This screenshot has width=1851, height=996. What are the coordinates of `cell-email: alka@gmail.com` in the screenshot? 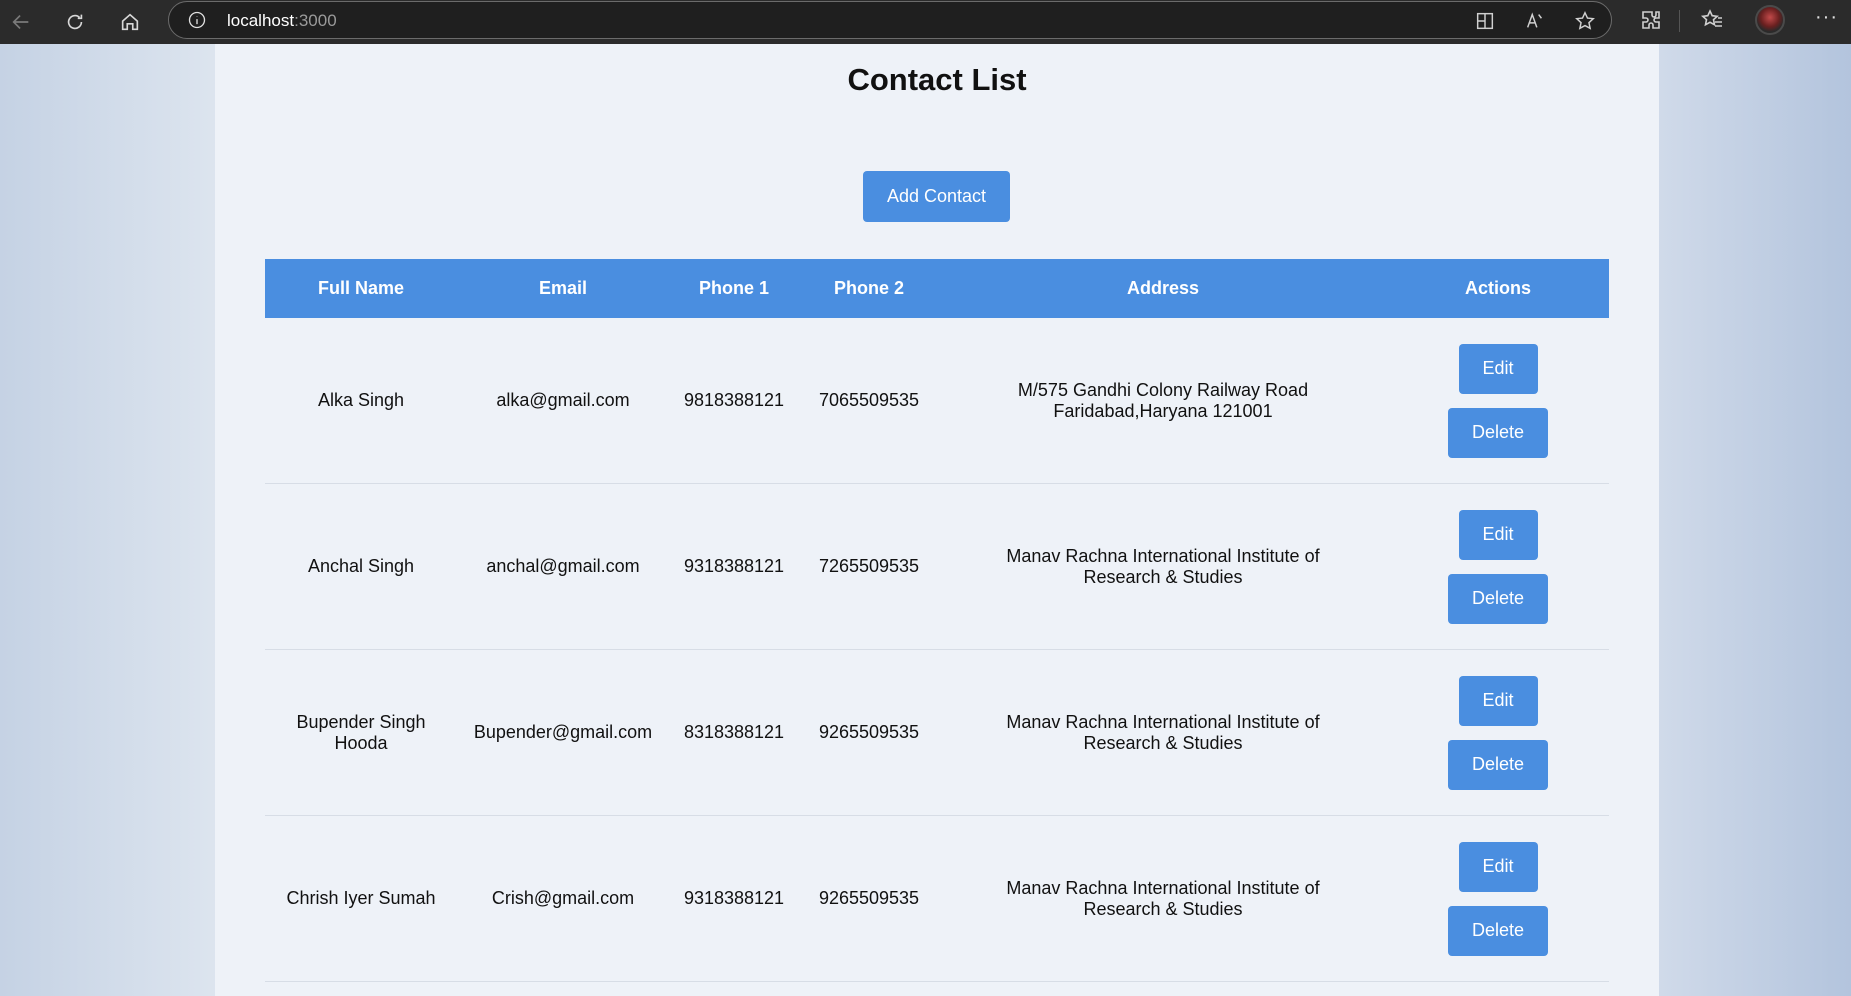 It's located at (563, 400).